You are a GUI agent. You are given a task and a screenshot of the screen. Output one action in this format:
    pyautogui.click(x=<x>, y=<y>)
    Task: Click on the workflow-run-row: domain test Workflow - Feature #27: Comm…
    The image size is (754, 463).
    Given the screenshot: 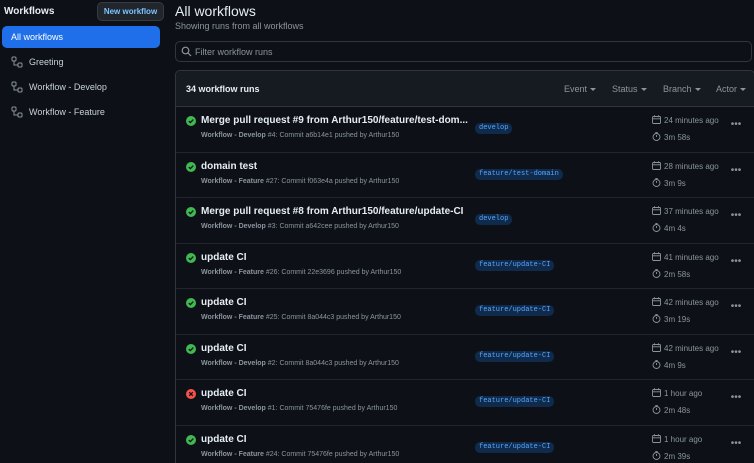 What is the action you would take?
    pyautogui.click(x=465, y=175)
    